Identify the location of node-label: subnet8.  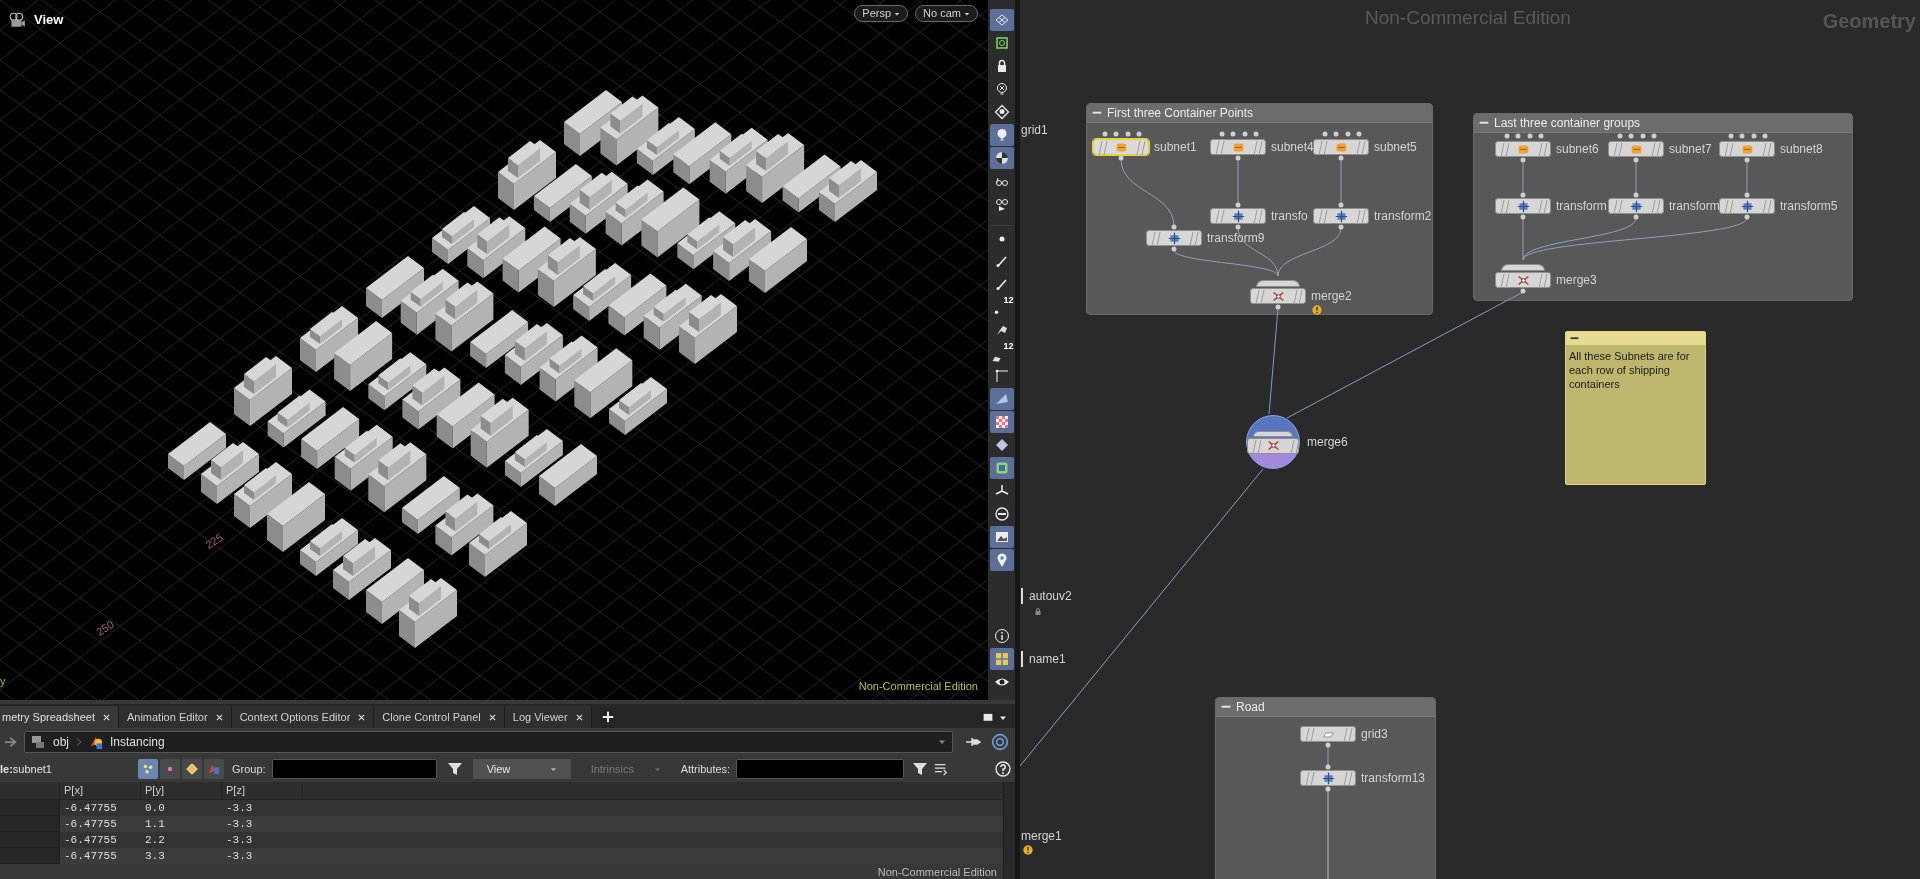
(1801, 149).